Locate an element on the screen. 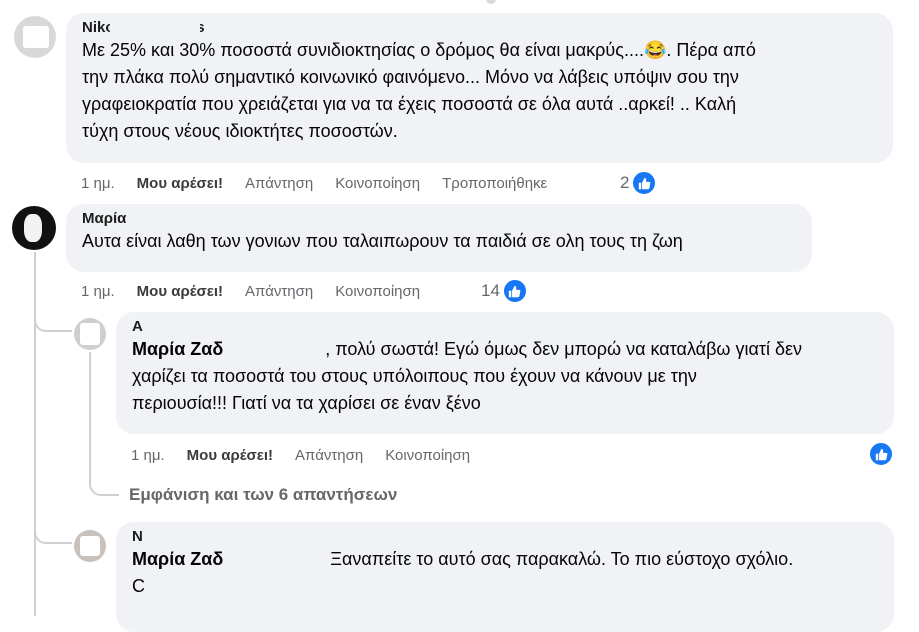 The width and height of the screenshot is (919, 632). reaction-count: 14 is located at coordinates (504, 291).